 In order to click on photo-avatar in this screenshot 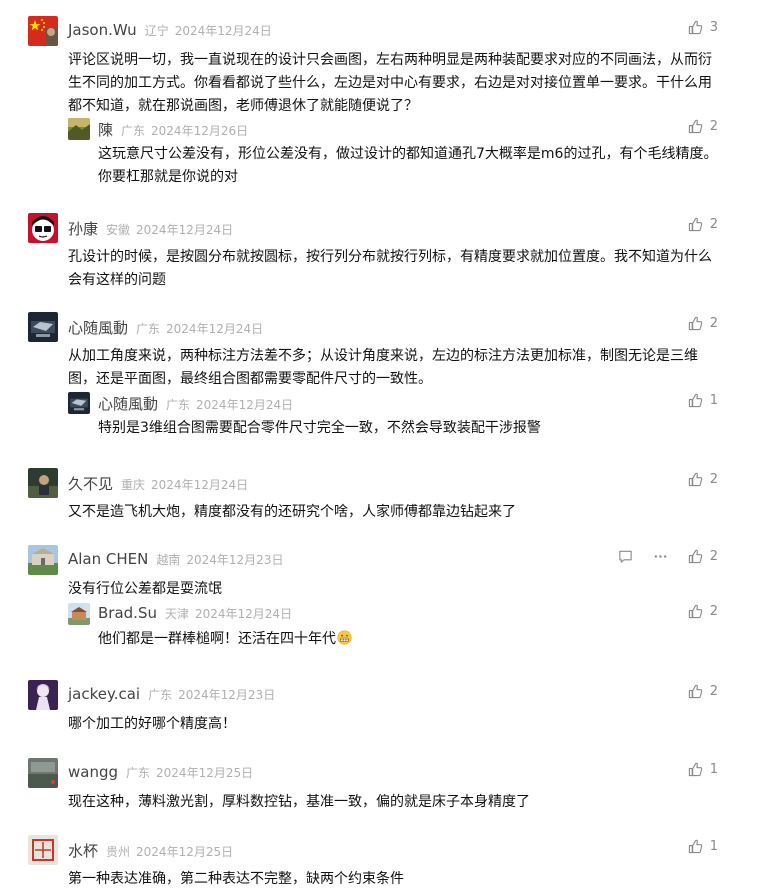, I will do `click(43, 483)`.